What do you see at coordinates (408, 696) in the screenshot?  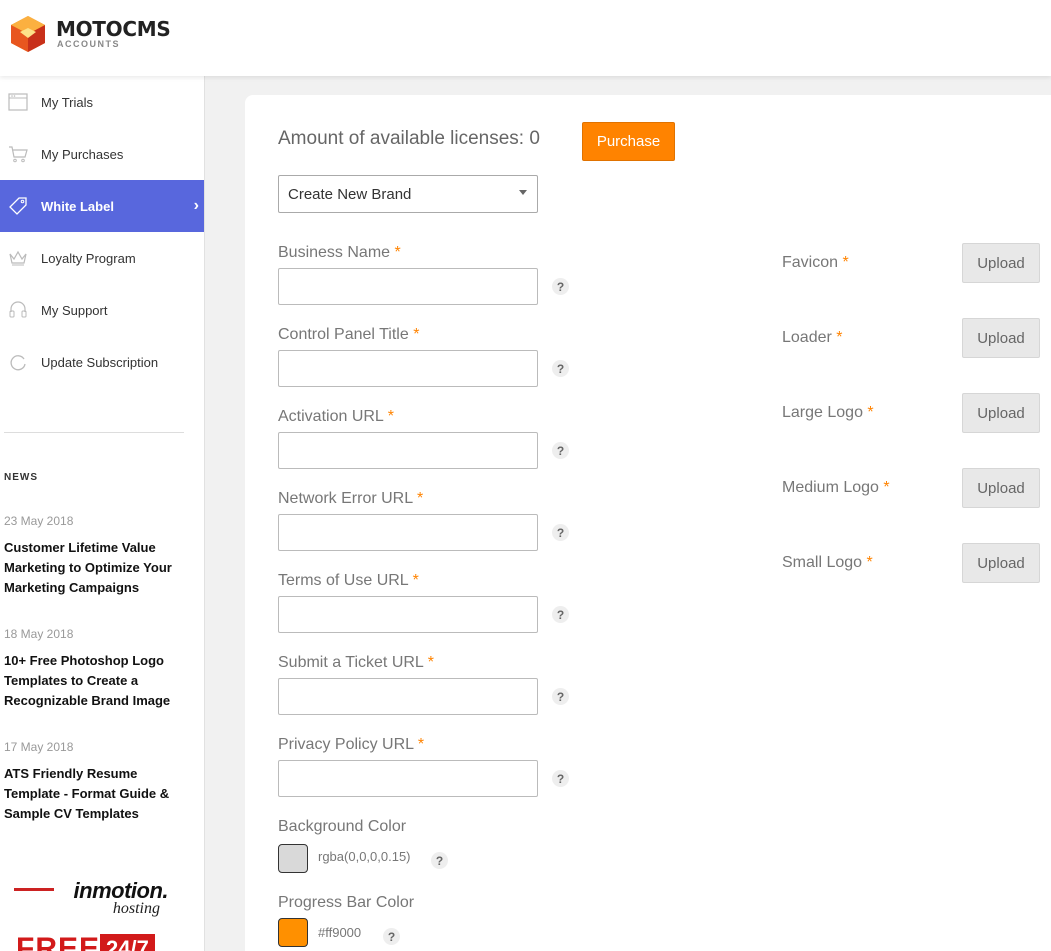 I see `submit-ticket-url-input` at bounding box center [408, 696].